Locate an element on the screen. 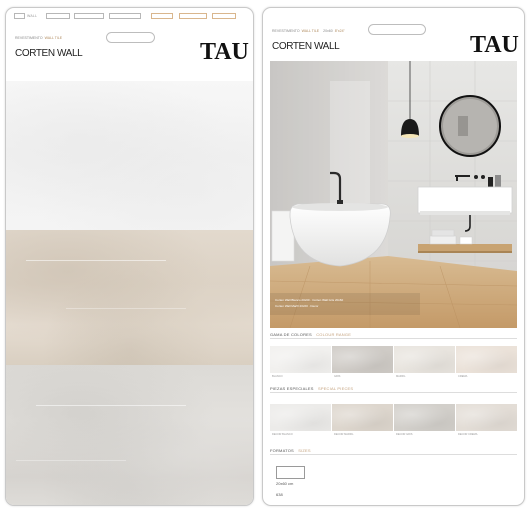  colour-swatch-caption: CREMA is located at coordinates (463, 376).